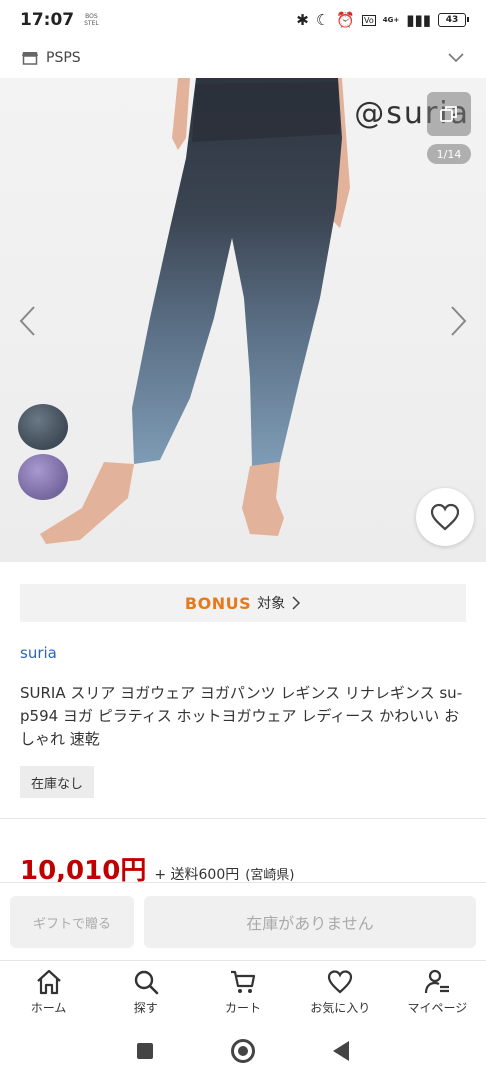 The image size is (486, 1080). What do you see at coordinates (145, 1051) in the screenshot?
I see `recent-apps-icon` at bounding box center [145, 1051].